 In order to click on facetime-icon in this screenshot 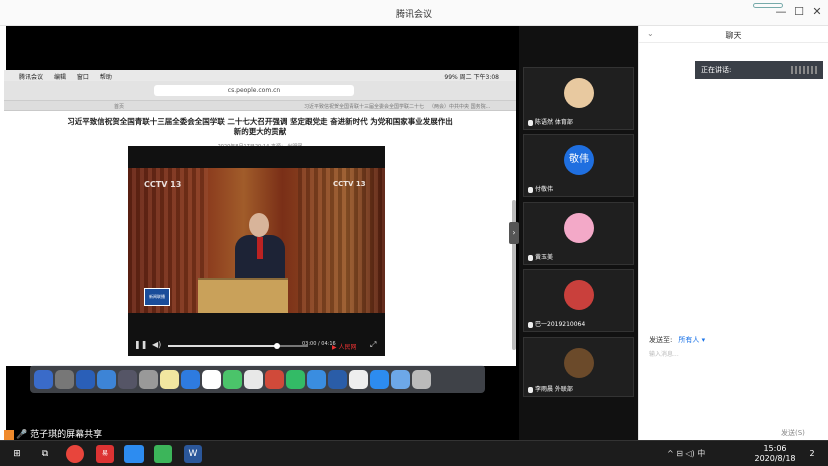, I will do `click(232, 379)`.